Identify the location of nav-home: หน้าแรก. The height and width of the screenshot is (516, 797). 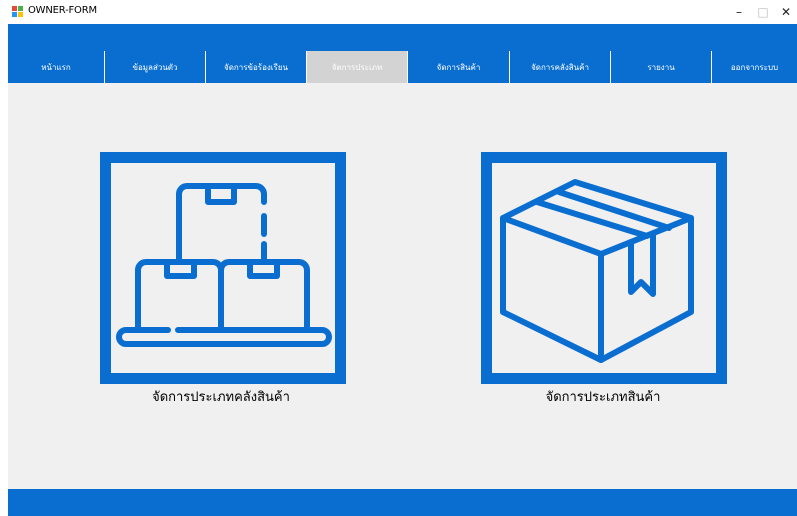
(56, 67).